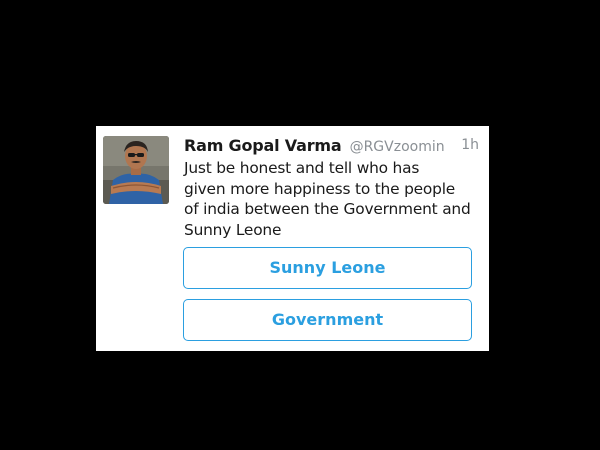 The width and height of the screenshot is (600, 450). I want to click on tweet-header: Ram Gopal Varma @RGVzoomin 1h, so click(331, 147).